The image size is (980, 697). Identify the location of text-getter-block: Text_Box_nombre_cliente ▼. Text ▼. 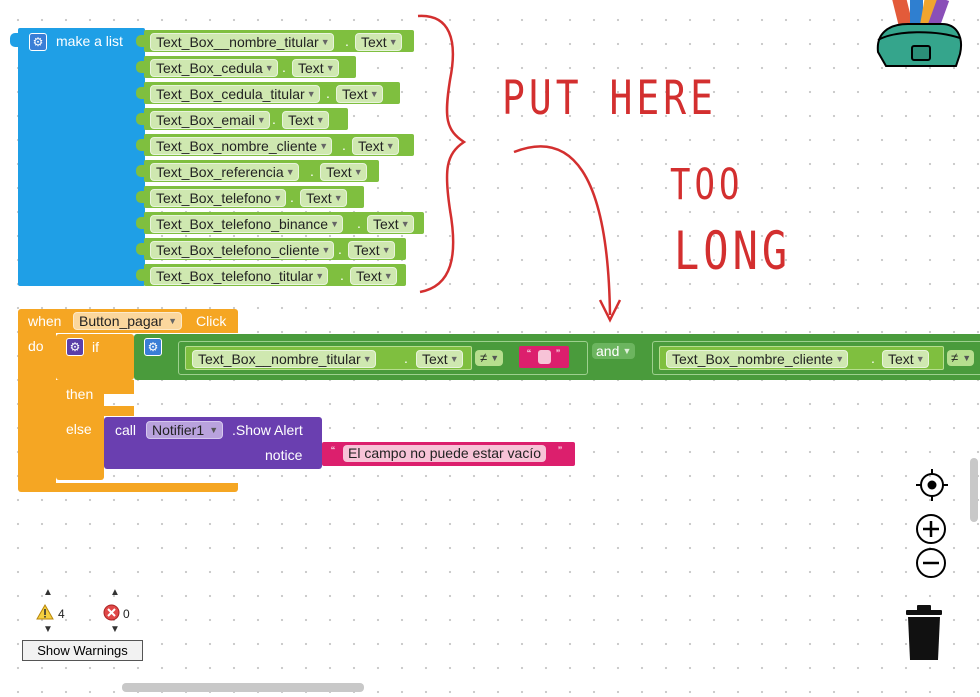
(275, 145).